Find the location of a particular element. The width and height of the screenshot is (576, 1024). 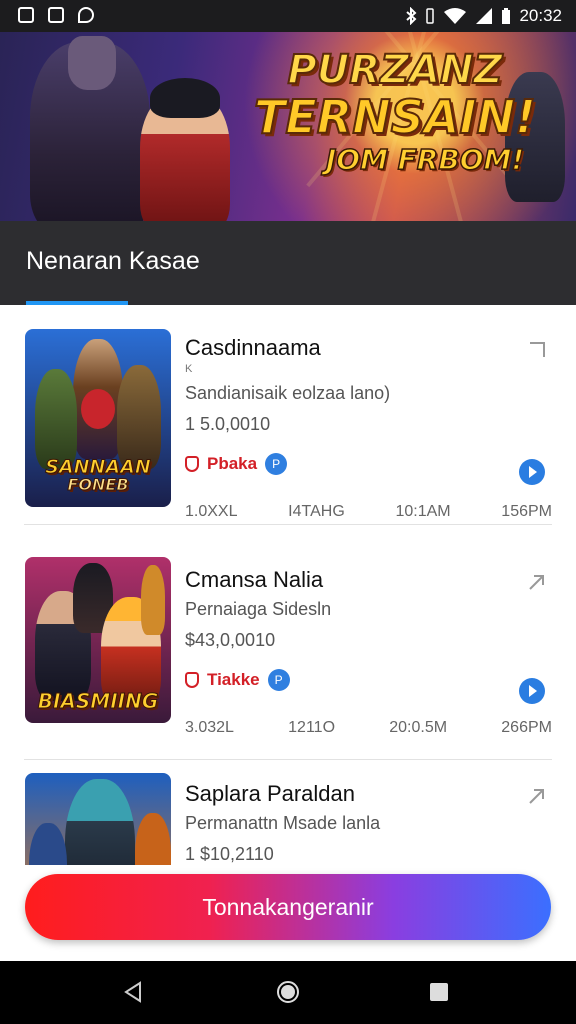

section-header: Nenaran Kasae is located at coordinates (288, 263).